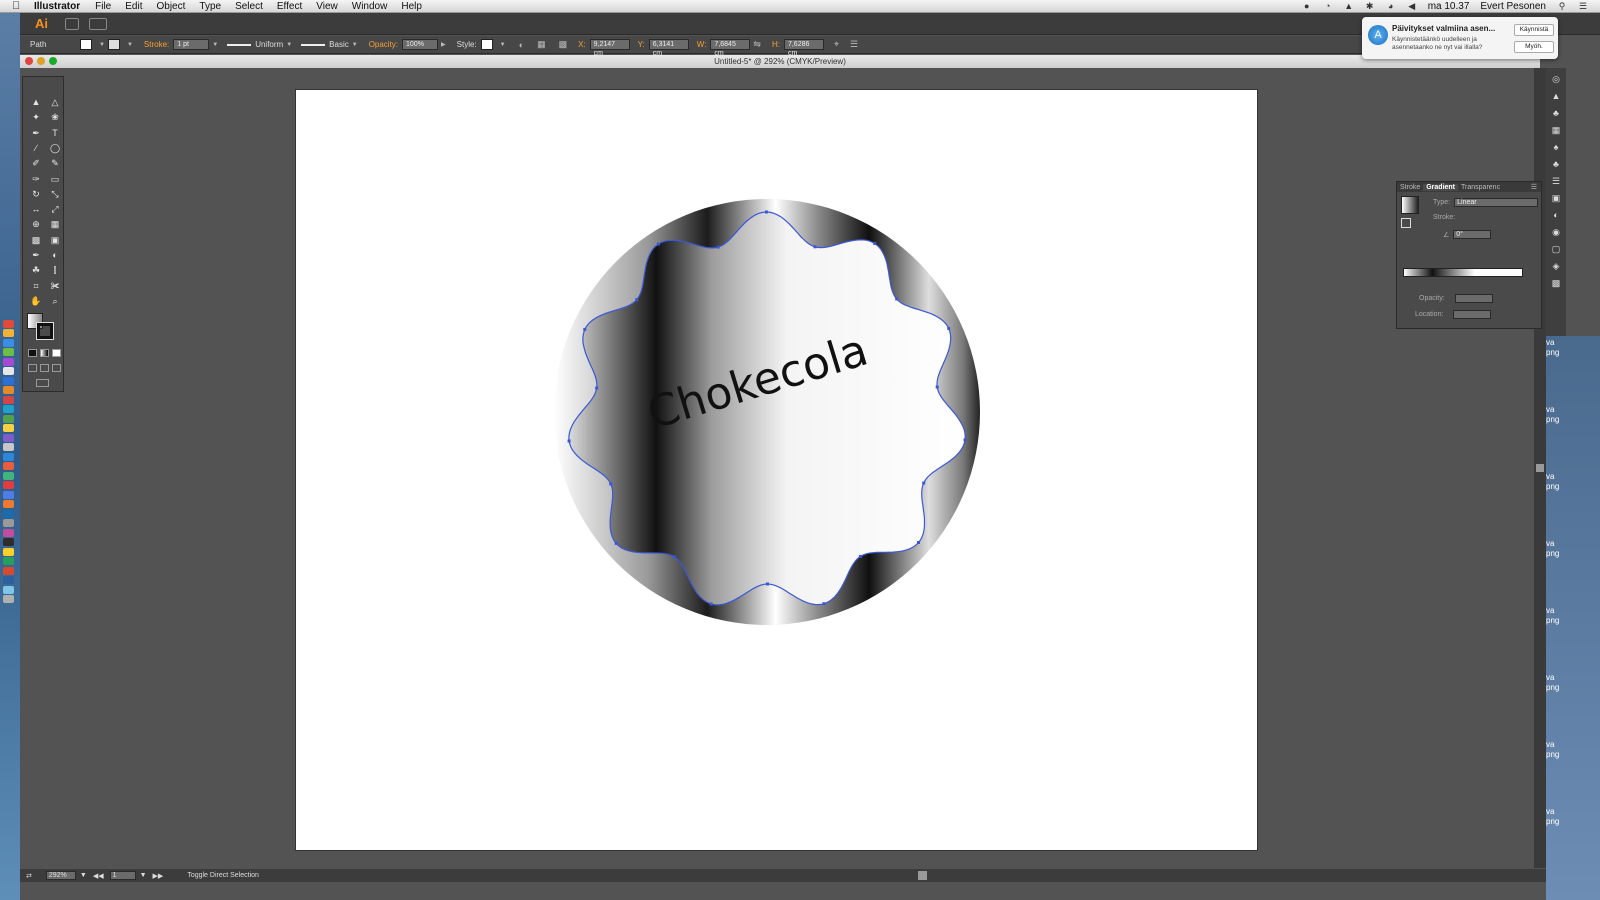  I want to click on style-dropdown-icon: ▼, so click(503, 45).